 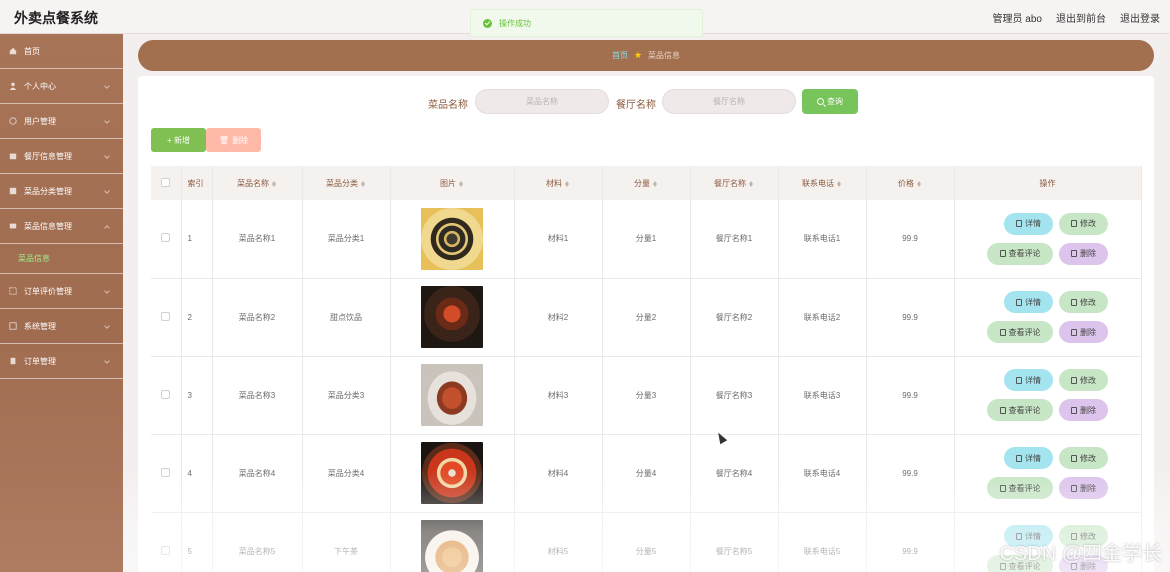 I want to click on row-category: 菜品分类3, so click(x=346, y=395).